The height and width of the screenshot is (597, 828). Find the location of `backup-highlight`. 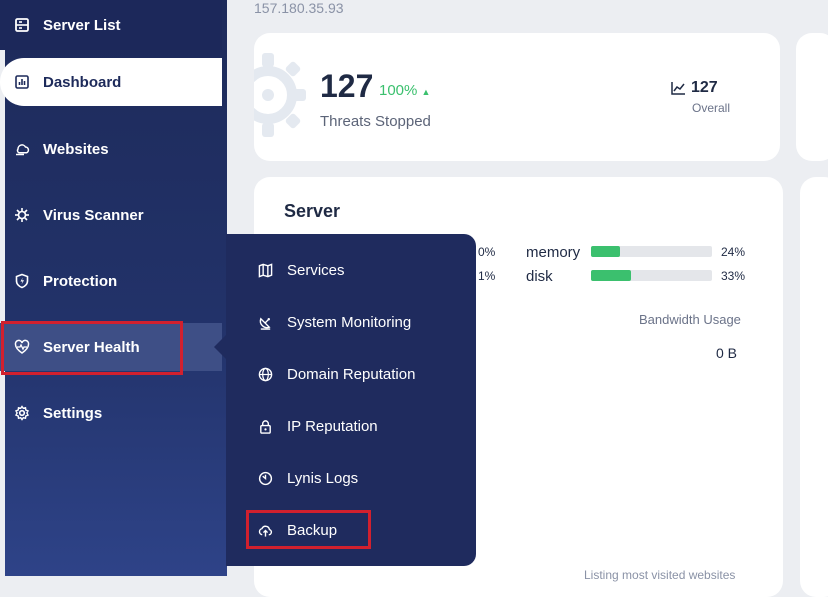

backup-highlight is located at coordinates (308, 529).